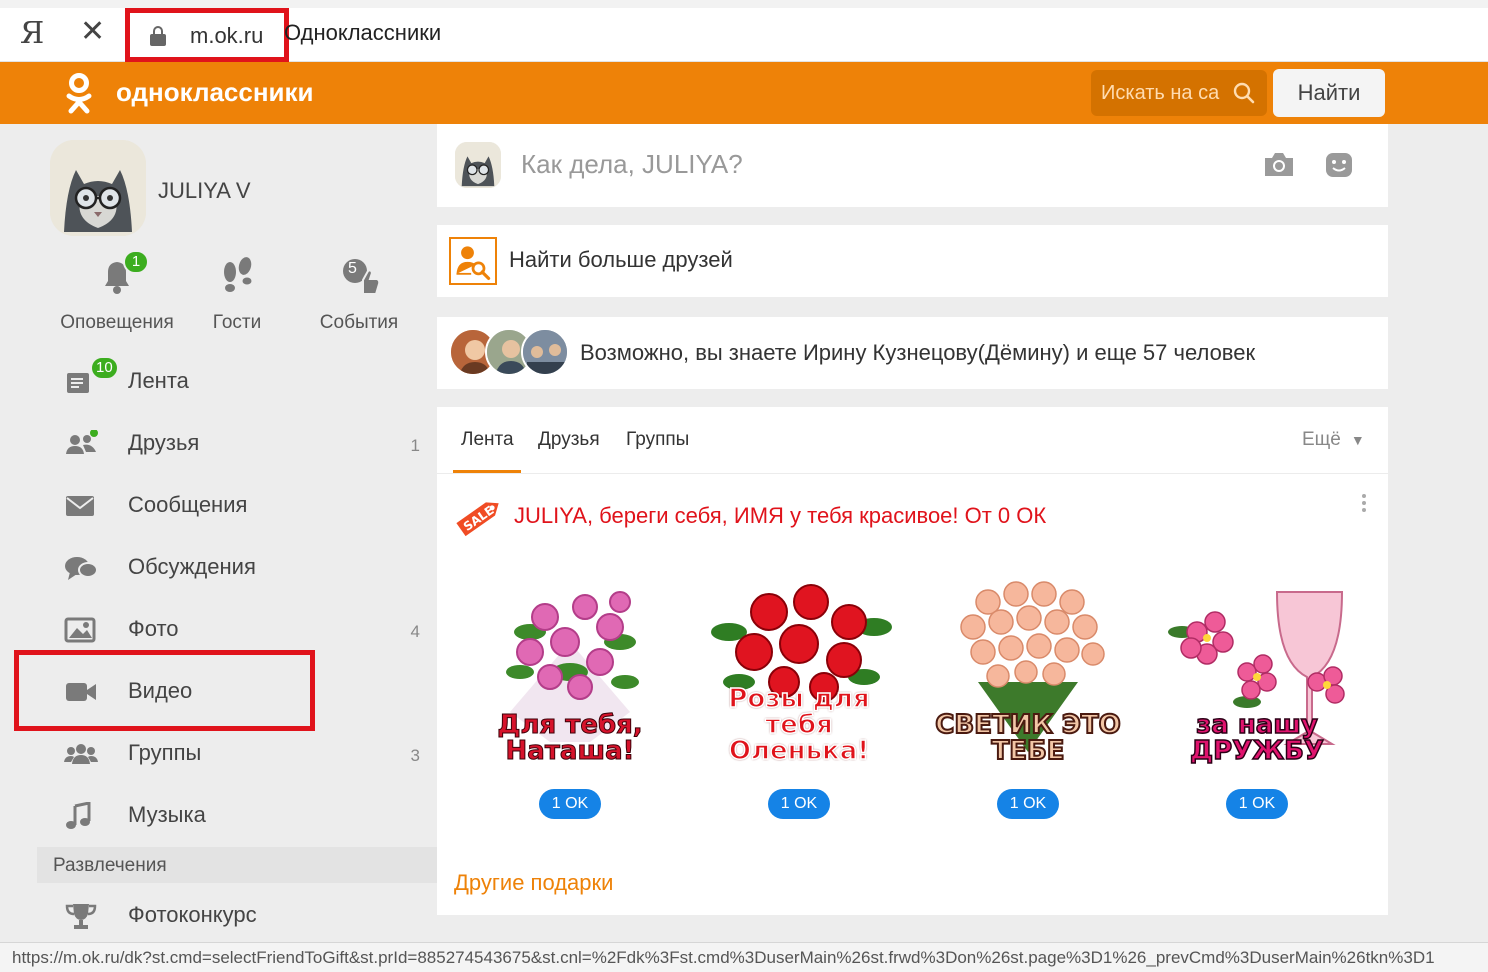 The height and width of the screenshot is (972, 1488). I want to click on sidebar-item-photo-contest: Фотоконкурс, so click(235, 916).